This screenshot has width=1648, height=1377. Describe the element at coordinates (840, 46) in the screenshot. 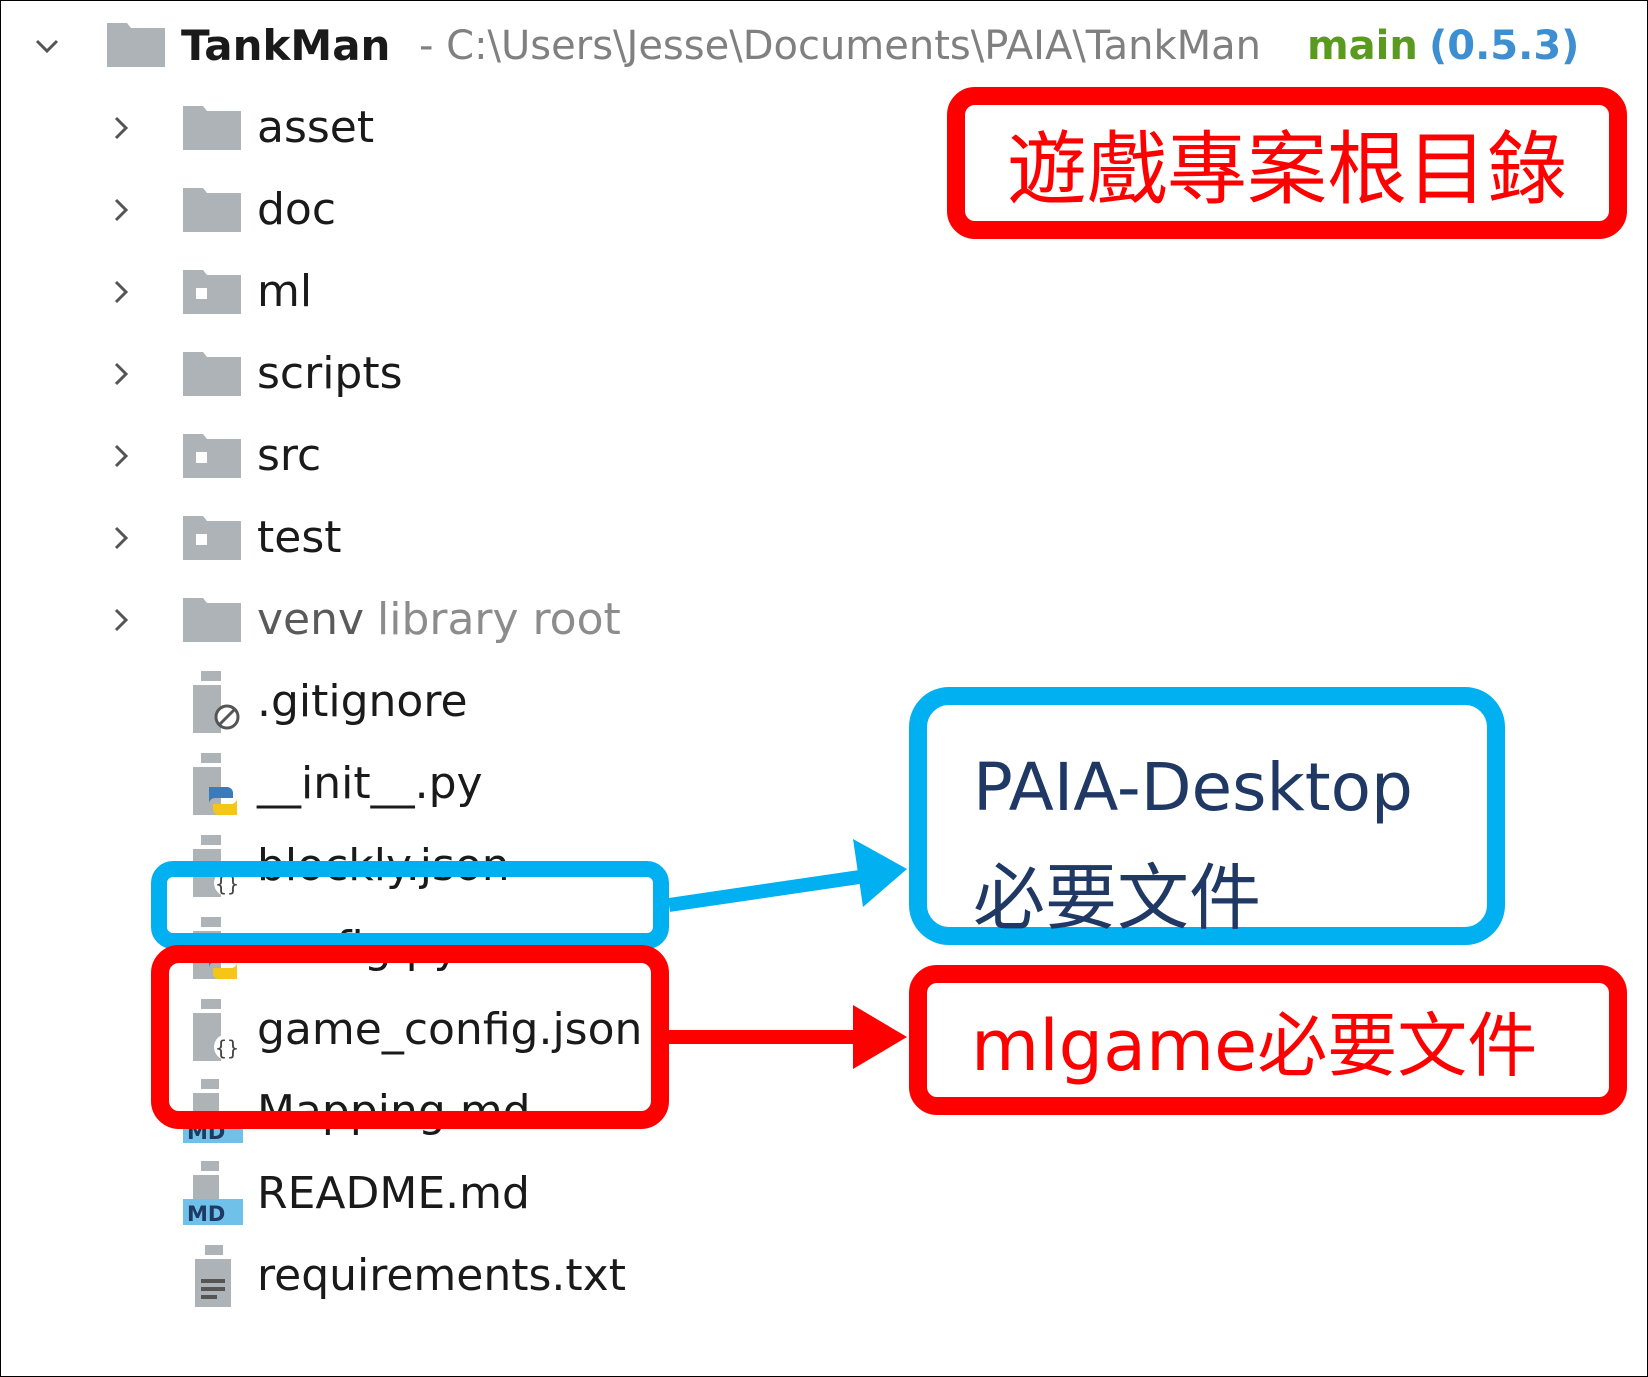

I see `project-path: - C:\Users\Jesse\Documents\PAIA\TankMan` at that location.